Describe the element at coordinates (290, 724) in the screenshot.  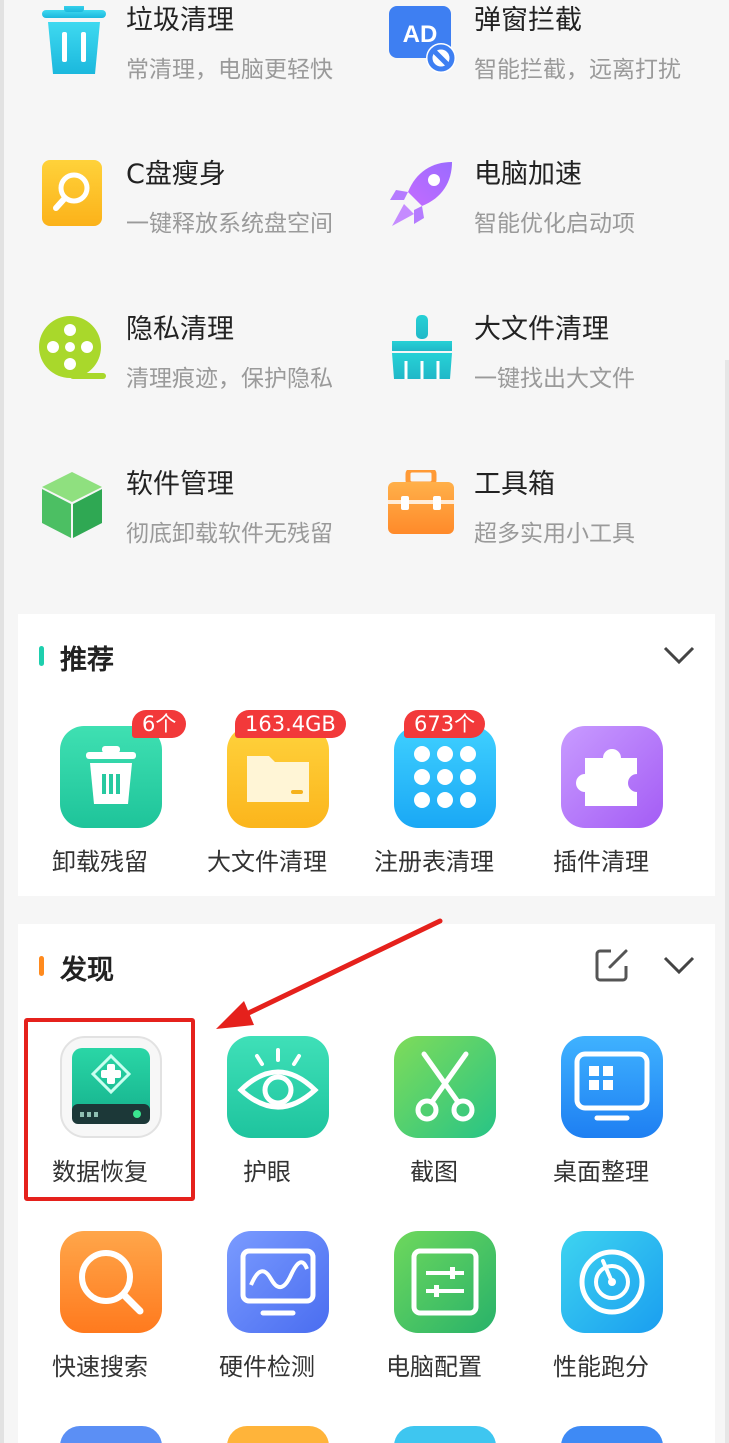
I see `size-badge: 163.4GB` at that location.